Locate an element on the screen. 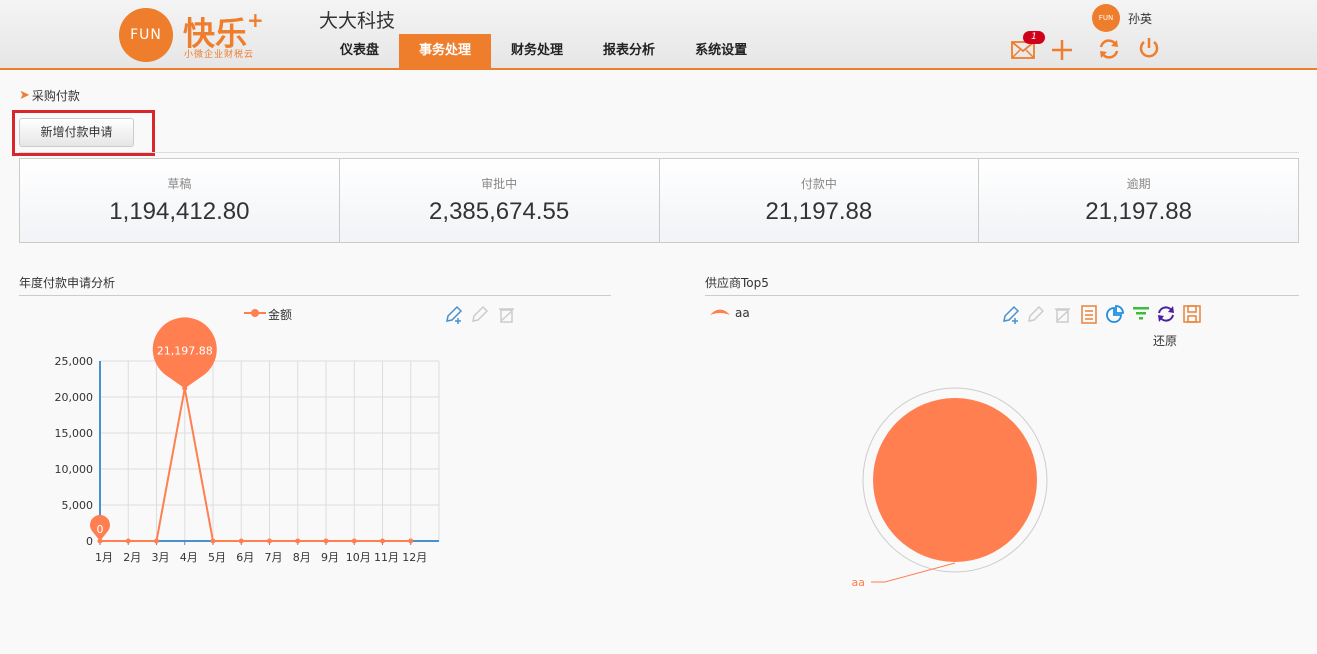 The width and height of the screenshot is (1317, 654). nav-finance: 财务处理 is located at coordinates (537, 51).